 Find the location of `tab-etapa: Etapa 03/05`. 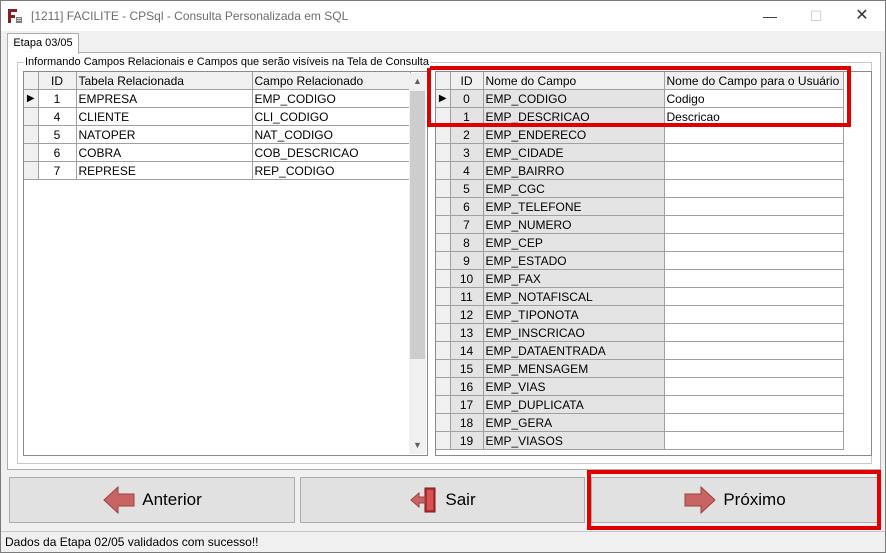

tab-etapa: Etapa 03/05 is located at coordinates (43, 43).